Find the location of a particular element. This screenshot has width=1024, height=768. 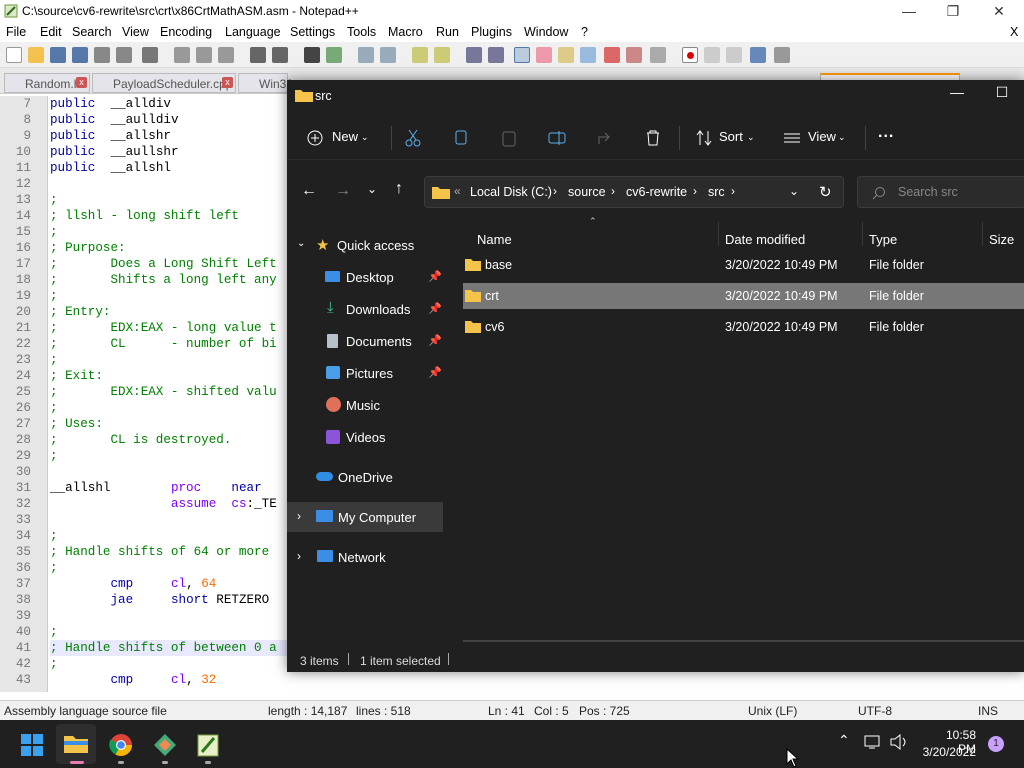

menu-view: View is located at coordinates (135, 32).